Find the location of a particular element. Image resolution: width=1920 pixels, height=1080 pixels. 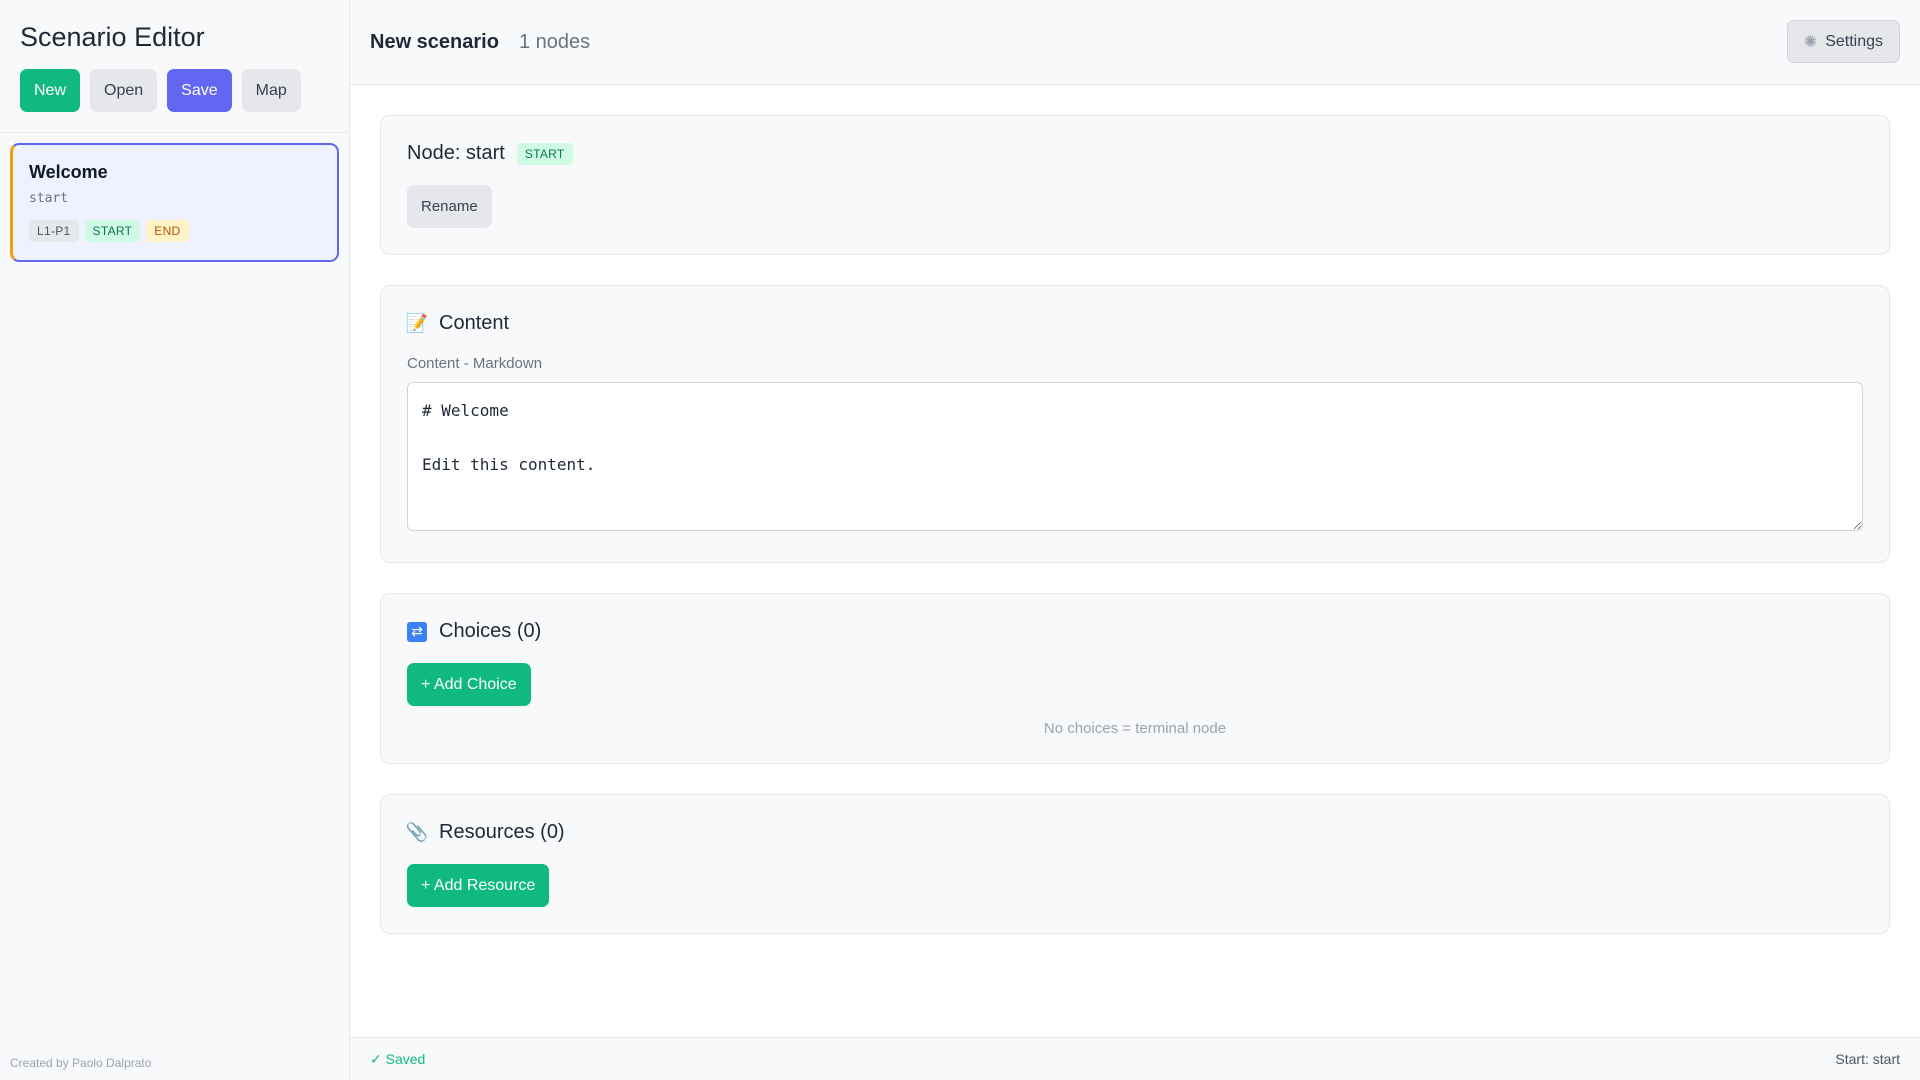

node-title: Node: start is located at coordinates (456, 153).